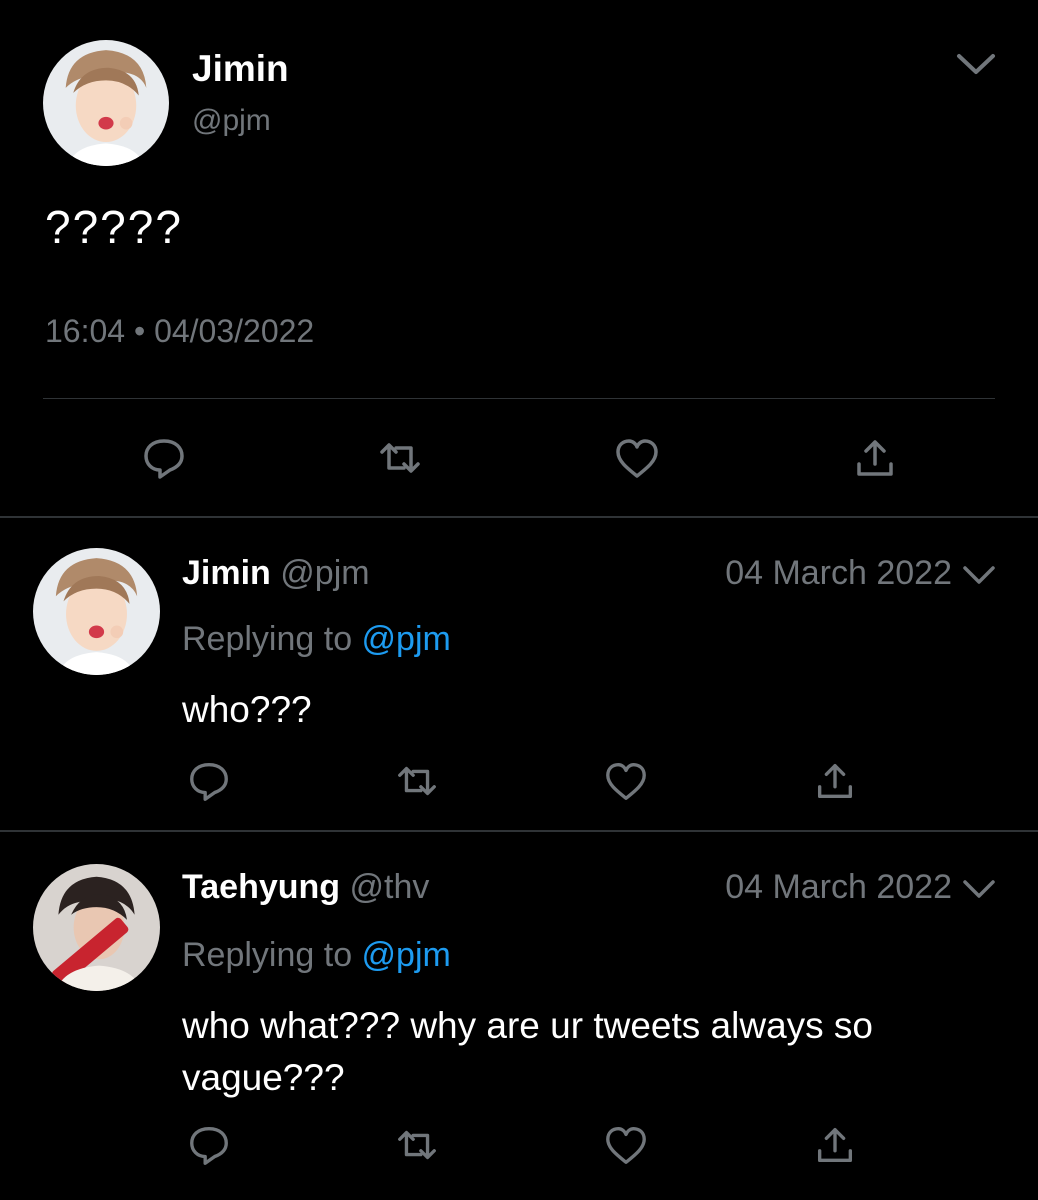 This screenshot has height=1200, width=1038. What do you see at coordinates (519, 398) in the screenshot?
I see `divider` at bounding box center [519, 398].